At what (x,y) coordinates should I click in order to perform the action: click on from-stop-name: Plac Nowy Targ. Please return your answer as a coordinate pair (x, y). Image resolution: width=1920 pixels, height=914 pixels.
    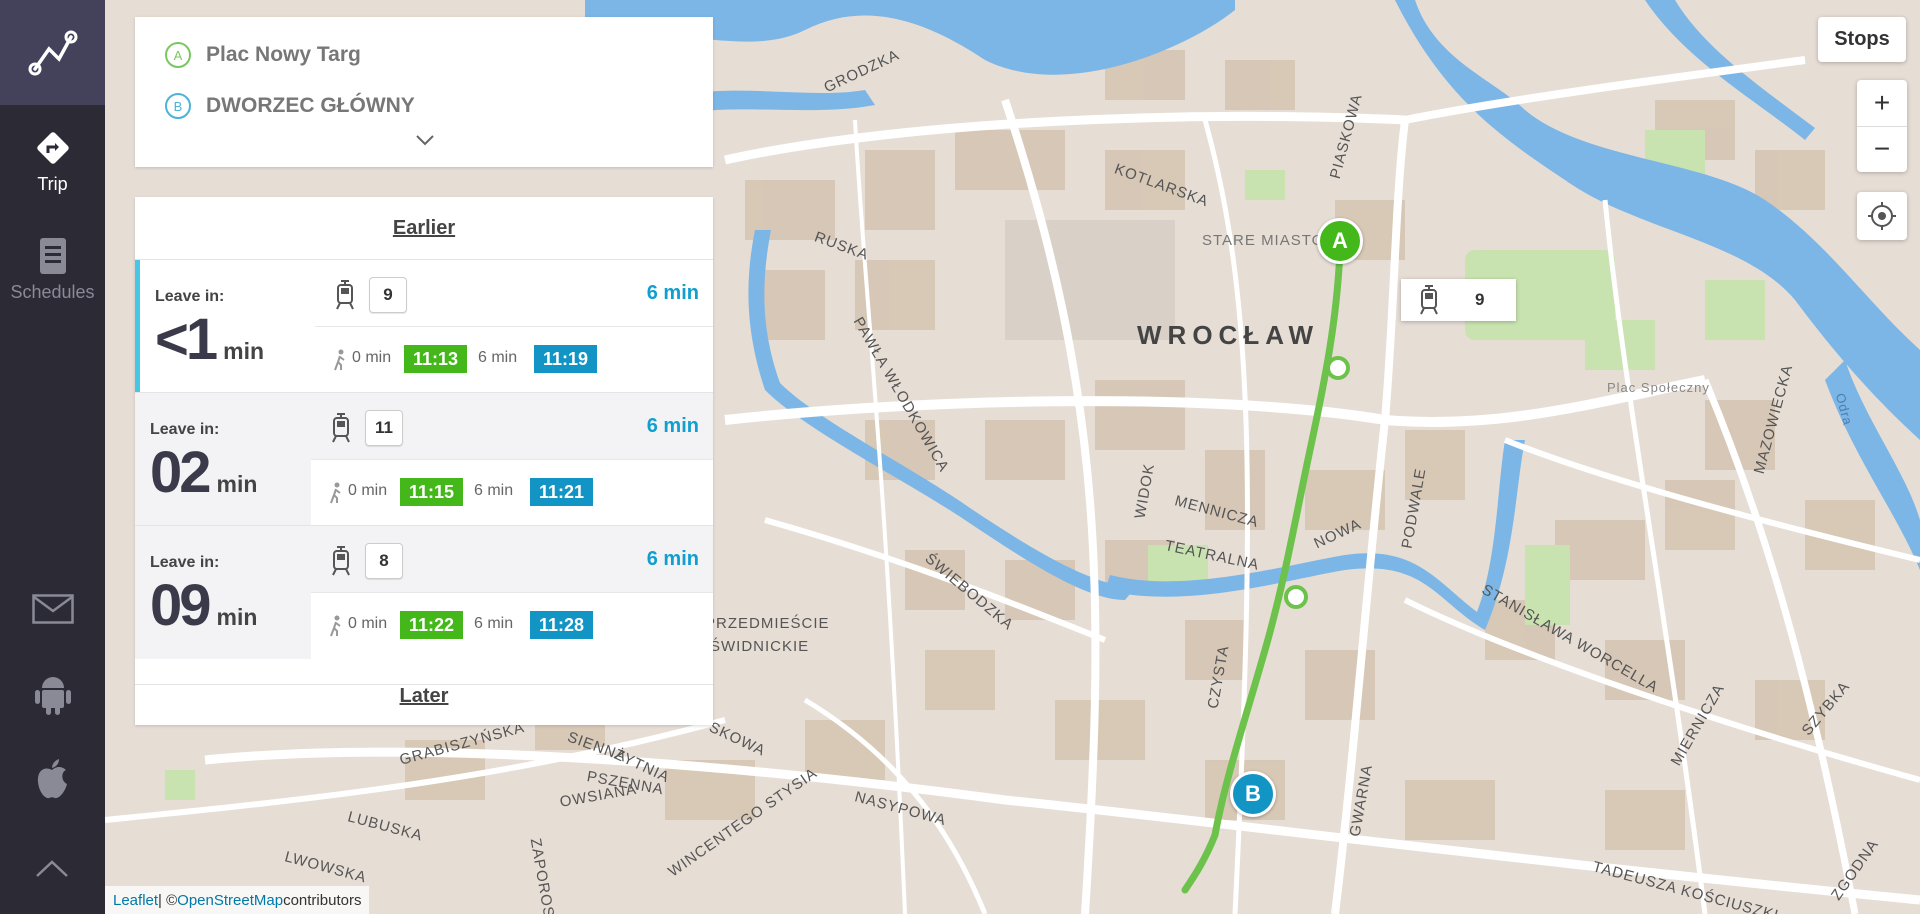
    Looking at the image, I should click on (283, 54).